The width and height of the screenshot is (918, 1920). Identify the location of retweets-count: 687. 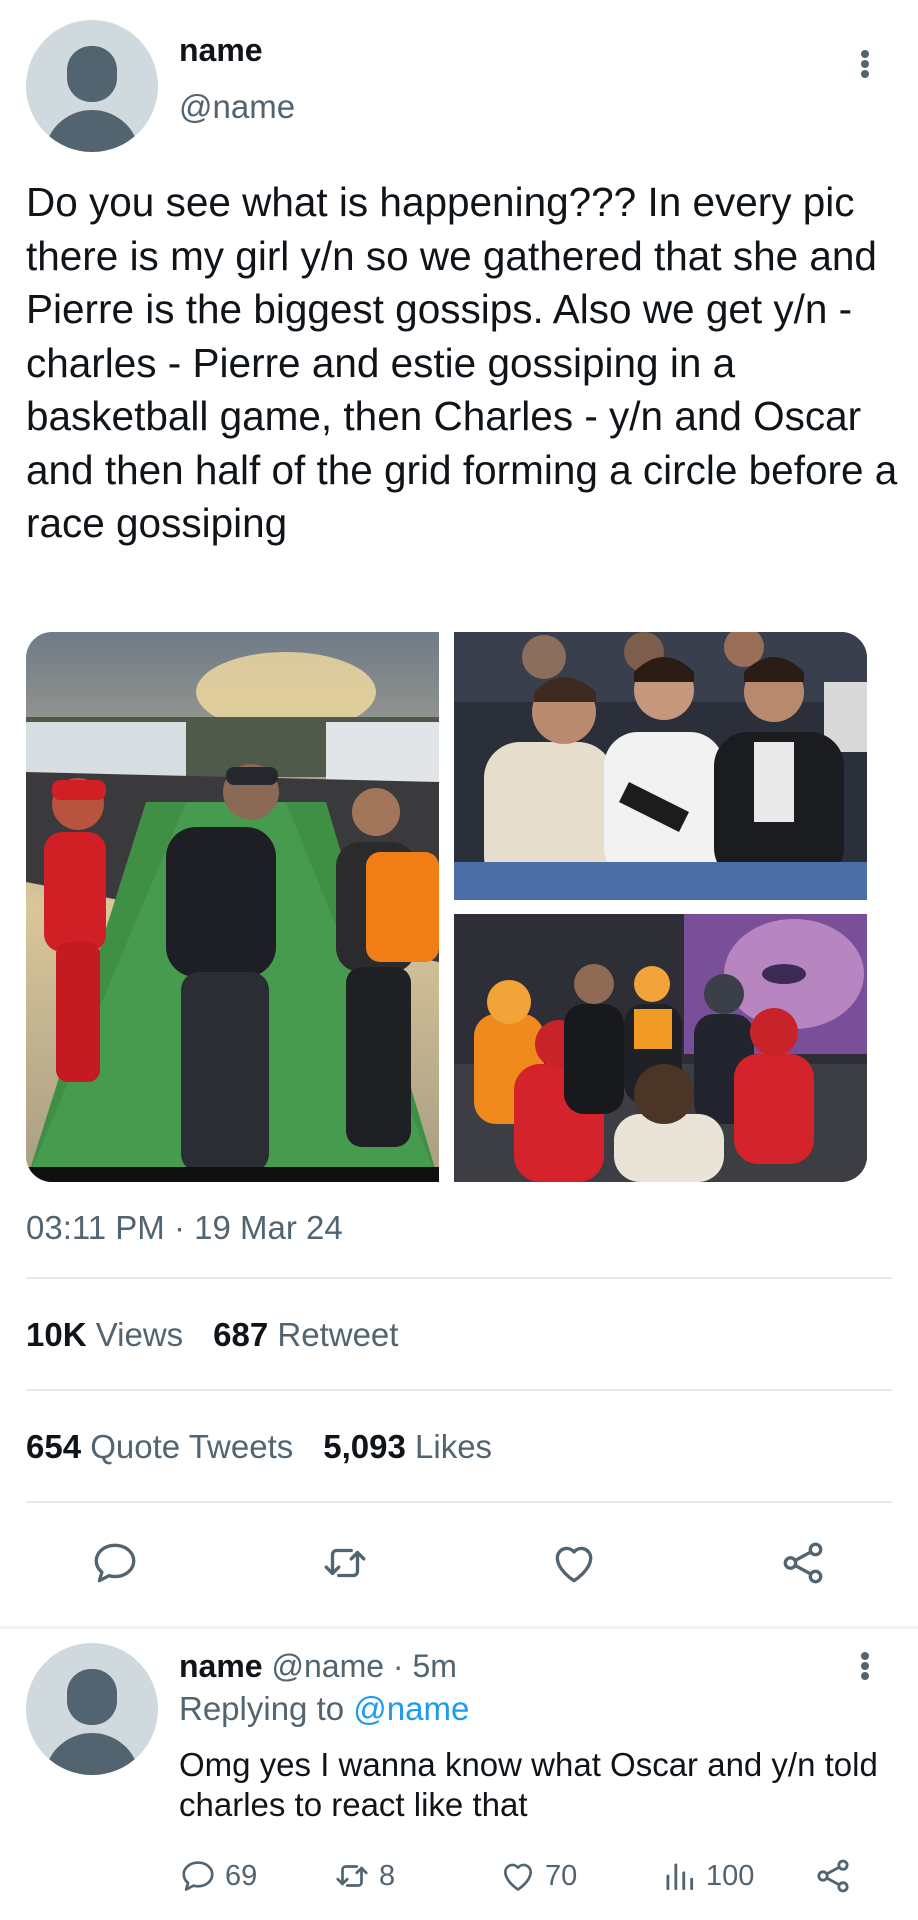
(241, 1334).